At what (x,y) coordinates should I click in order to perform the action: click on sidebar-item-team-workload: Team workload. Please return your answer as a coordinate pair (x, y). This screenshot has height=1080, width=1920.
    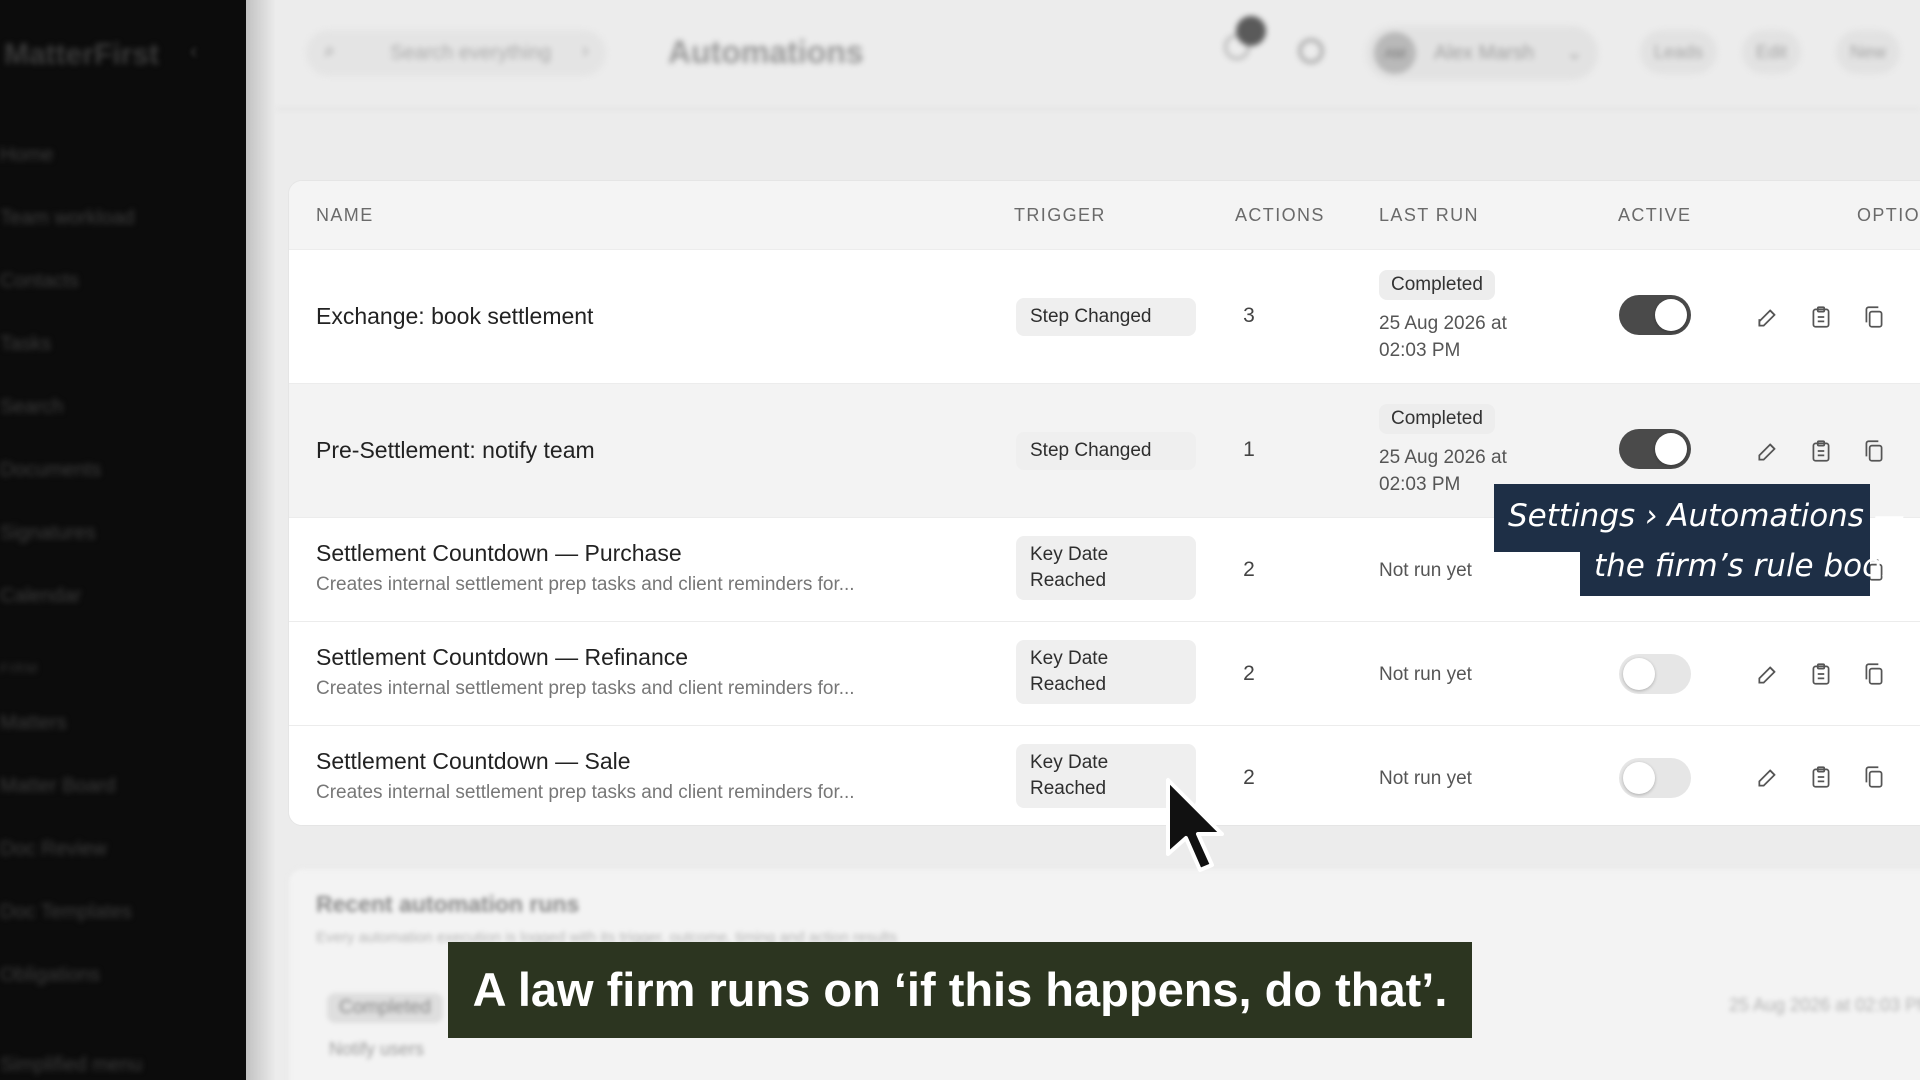
    Looking at the image, I should click on (67, 218).